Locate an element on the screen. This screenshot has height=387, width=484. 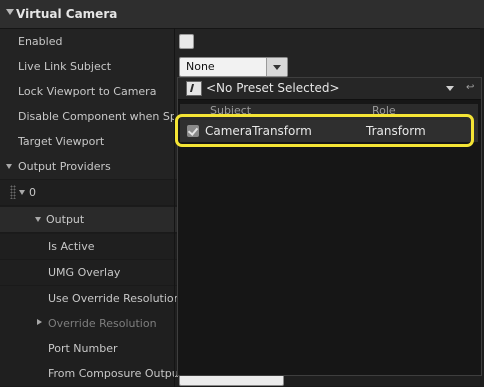
preset-icon is located at coordinates (194, 88).